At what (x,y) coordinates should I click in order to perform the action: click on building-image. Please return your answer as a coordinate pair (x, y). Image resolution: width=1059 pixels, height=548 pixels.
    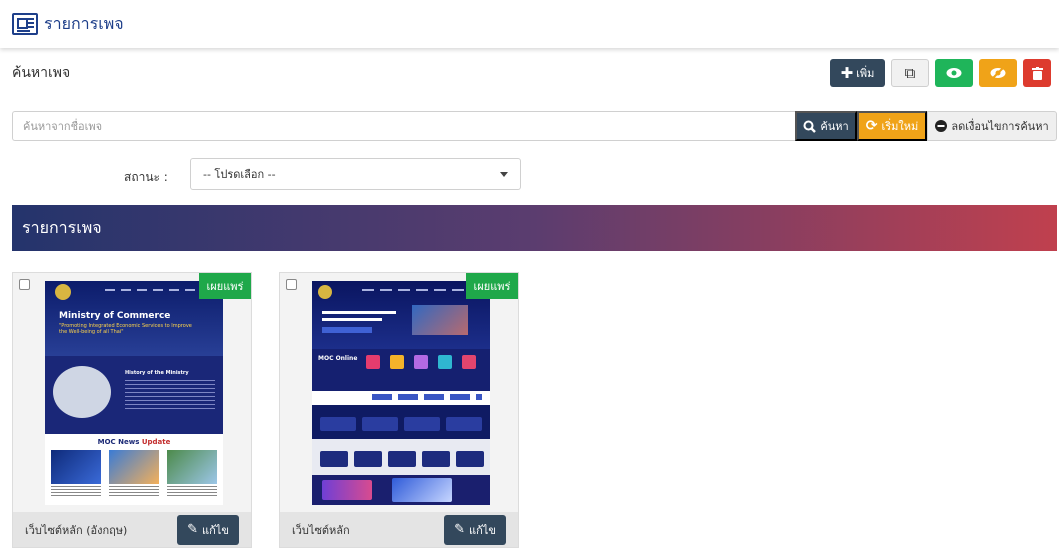
    Looking at the image, I should click on (82, 392).